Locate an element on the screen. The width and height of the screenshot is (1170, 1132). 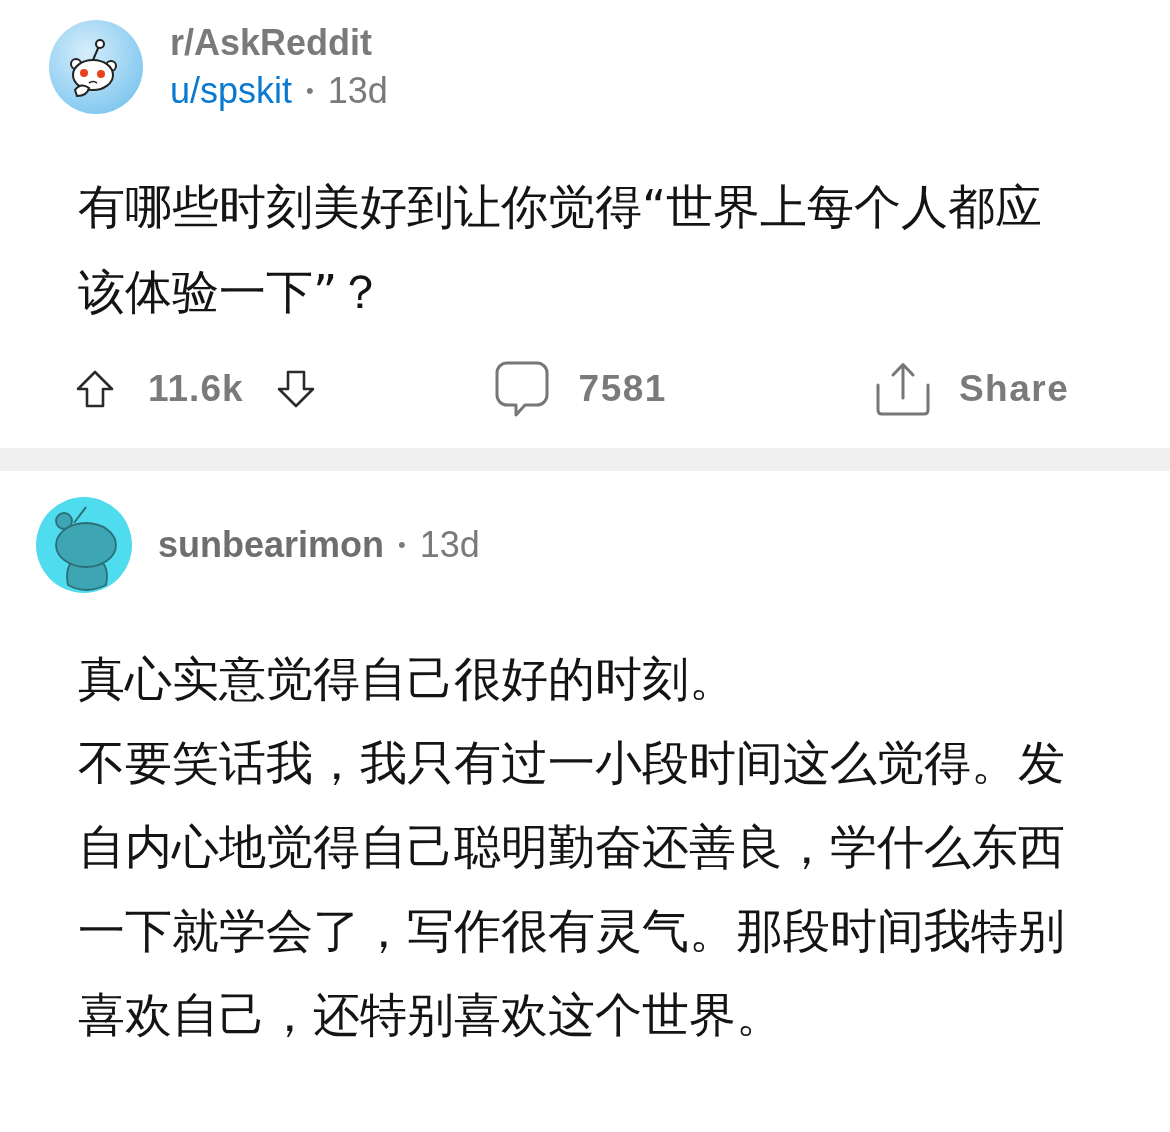
share-button: Share is located at coordinates (972, 389).